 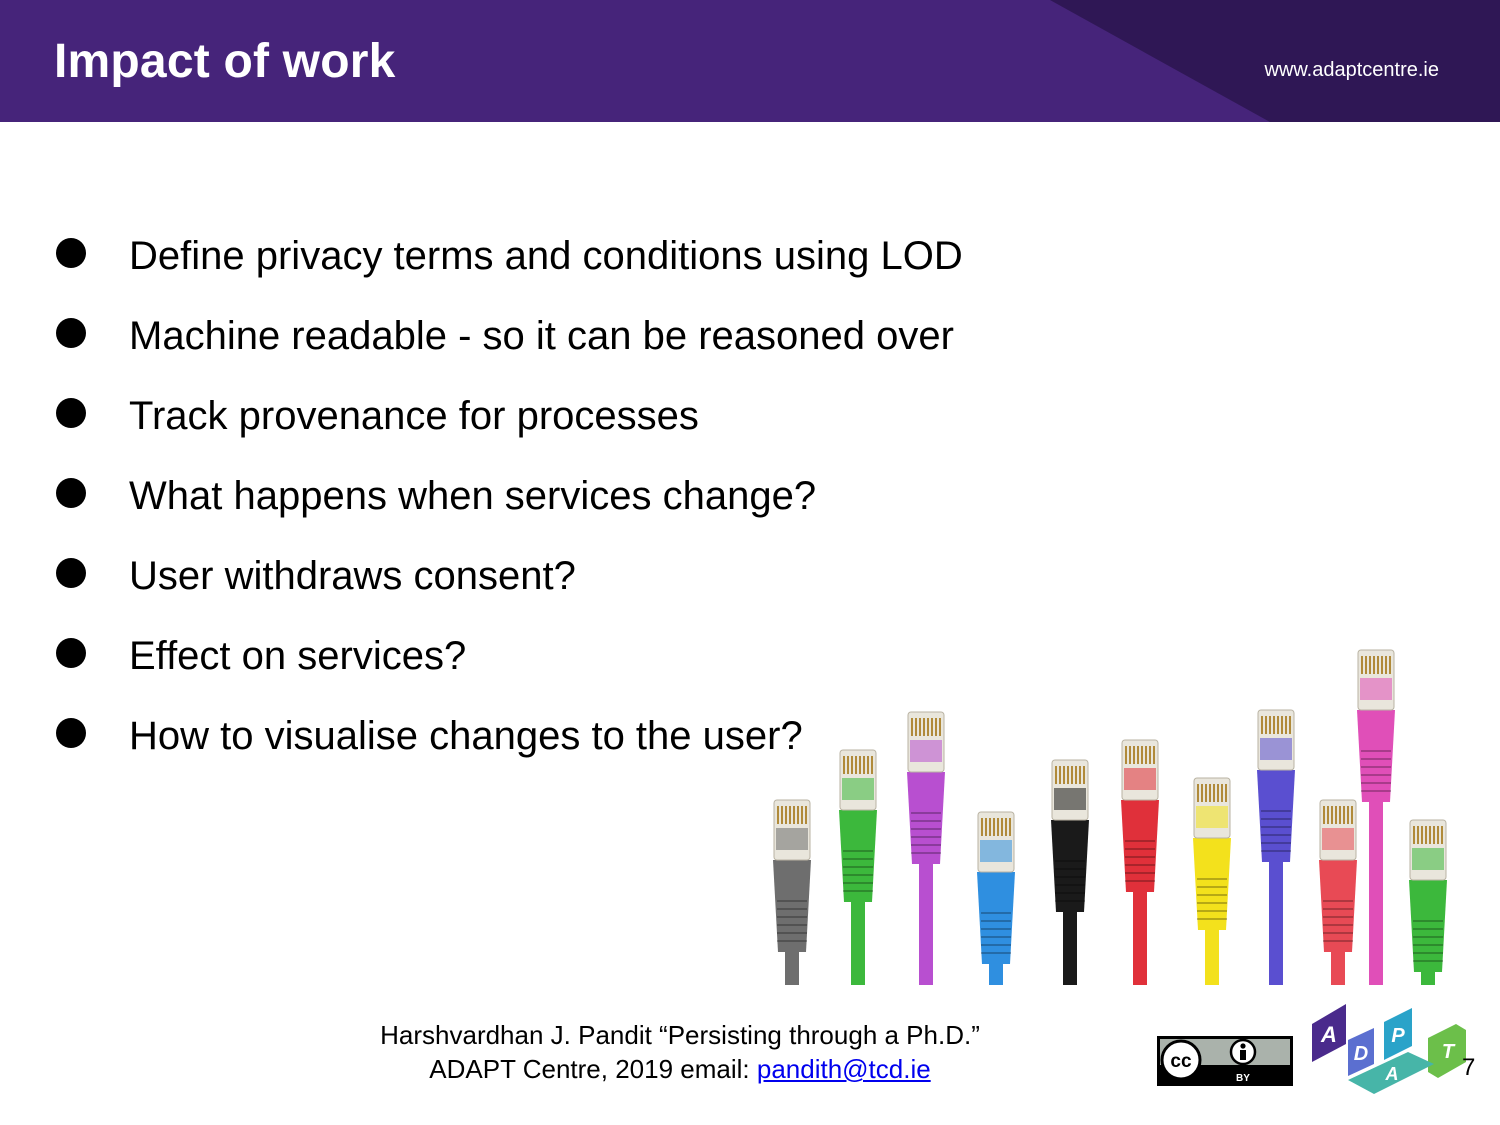 What do you see at coordinates (298, 656) in the screenshot?
I see `bullet-text: Effect on services?` at bounding box center [298, 656].